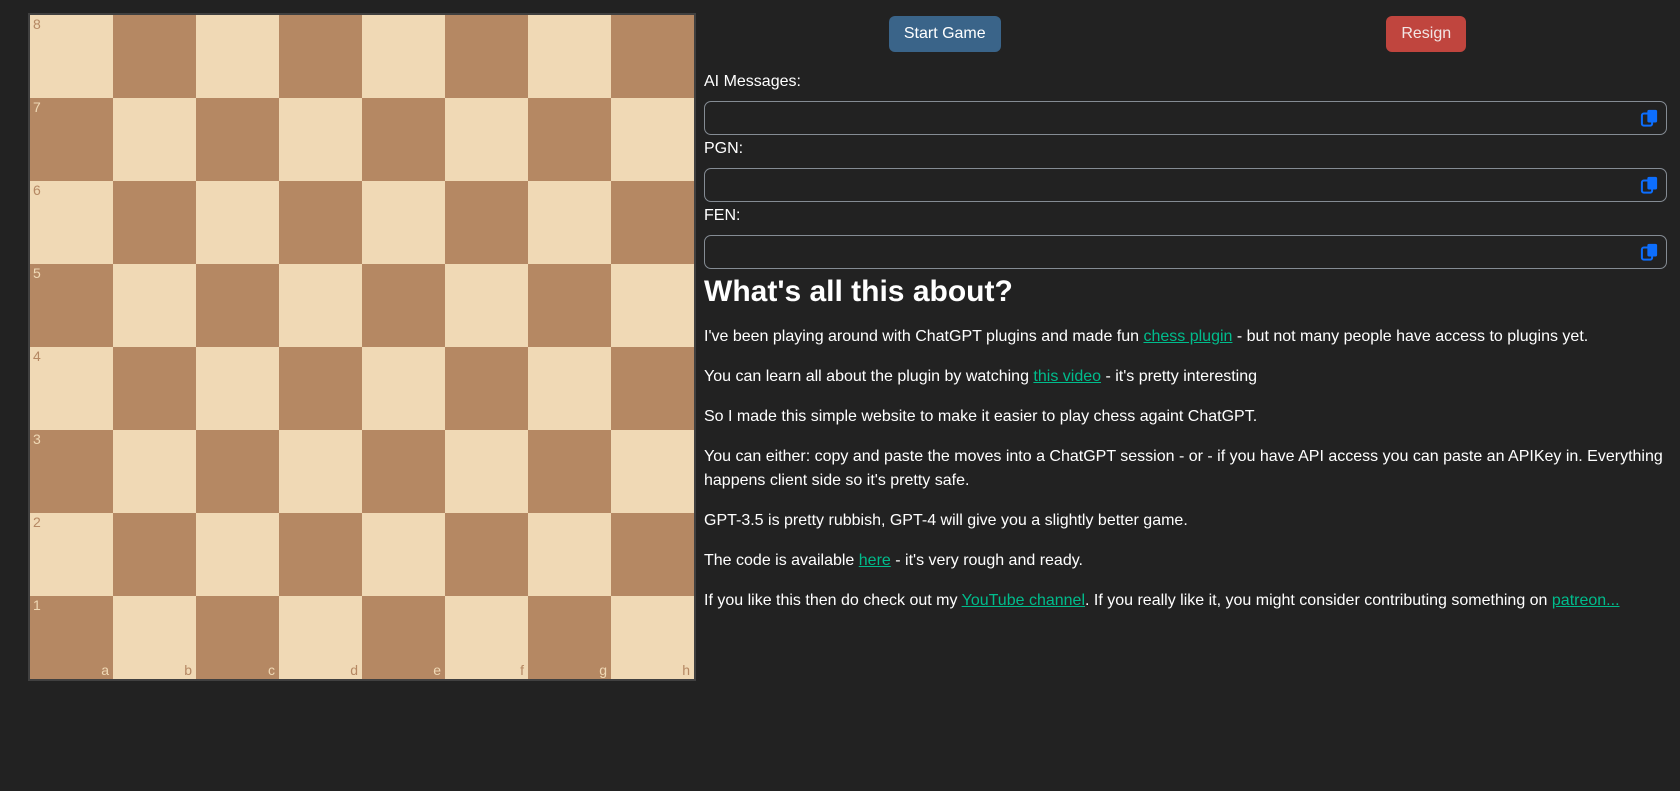 The width and height of the screenshot is (1680, 791). What do you see at coordinates (752, 81) in the screenshot?
I see `ai-messages-label: AI Messages:` at bounding box center [752, 81].